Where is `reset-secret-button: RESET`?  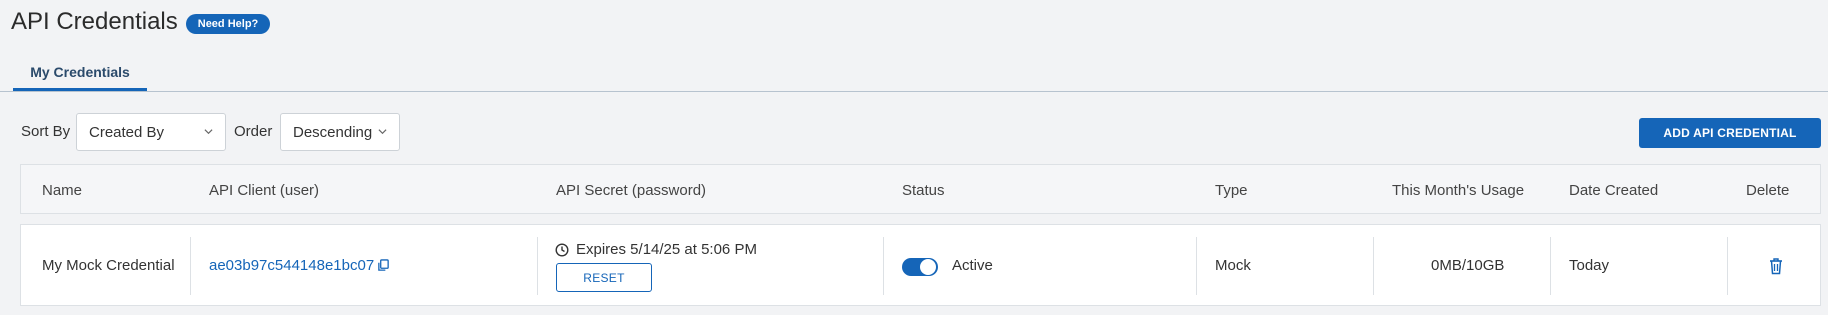
reset-secret-button: RESET is located at coordinates (604, 277).